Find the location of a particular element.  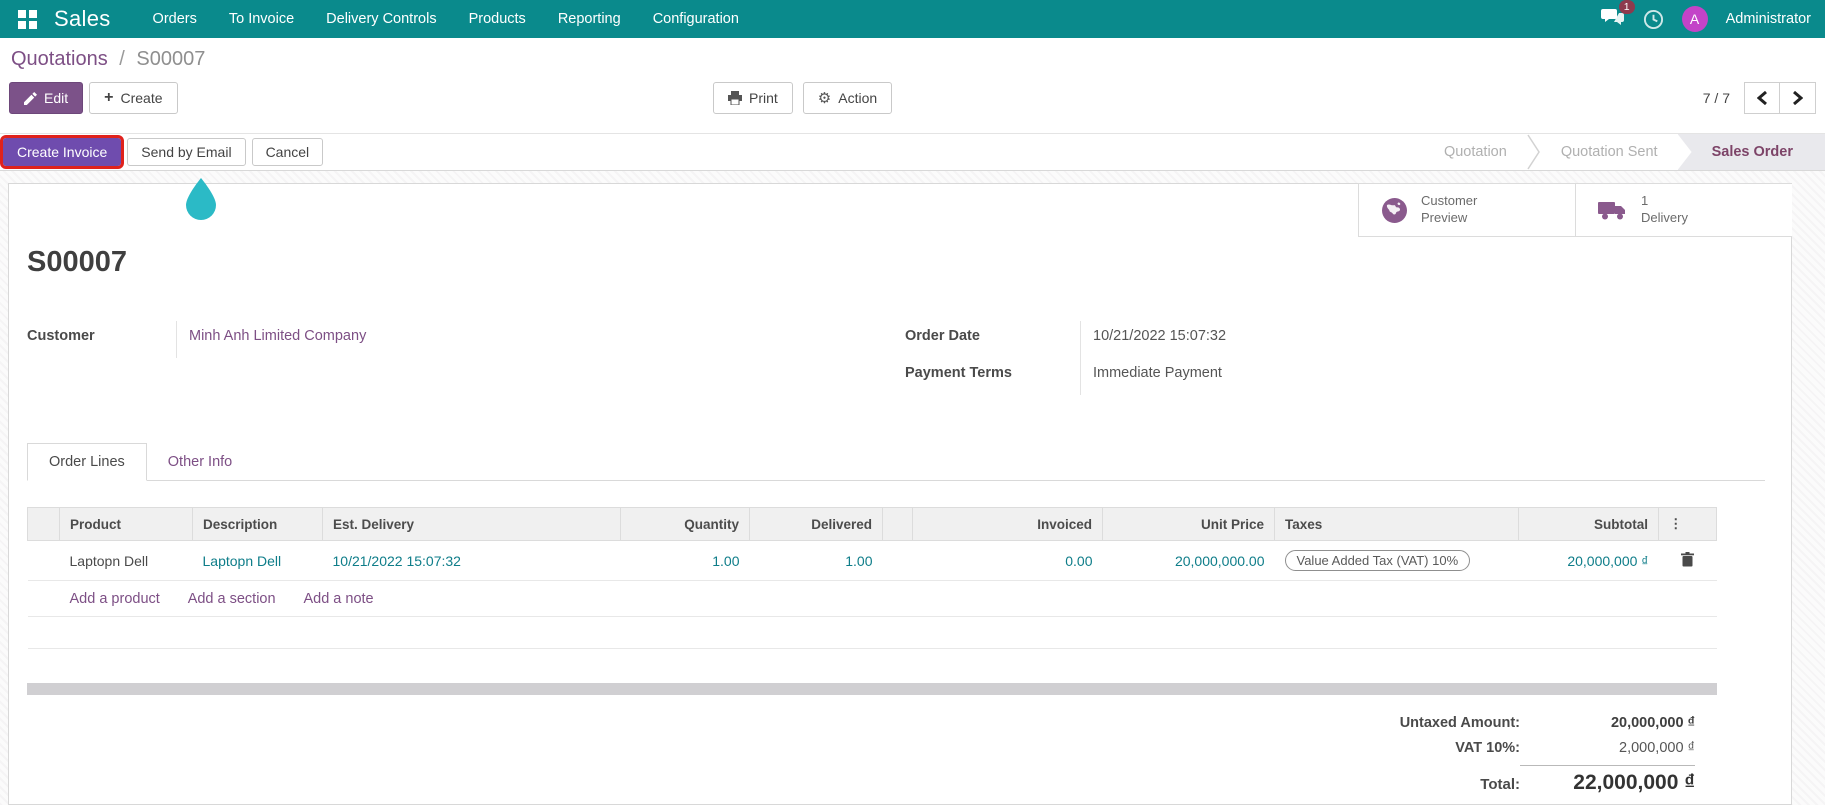

activities-button is located at coordinates (1653, 19).